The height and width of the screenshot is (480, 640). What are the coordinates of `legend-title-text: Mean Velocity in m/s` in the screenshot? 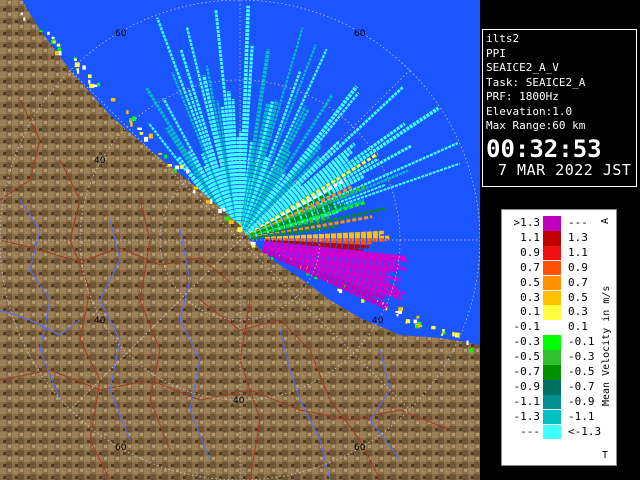 It's located at (606, 346).